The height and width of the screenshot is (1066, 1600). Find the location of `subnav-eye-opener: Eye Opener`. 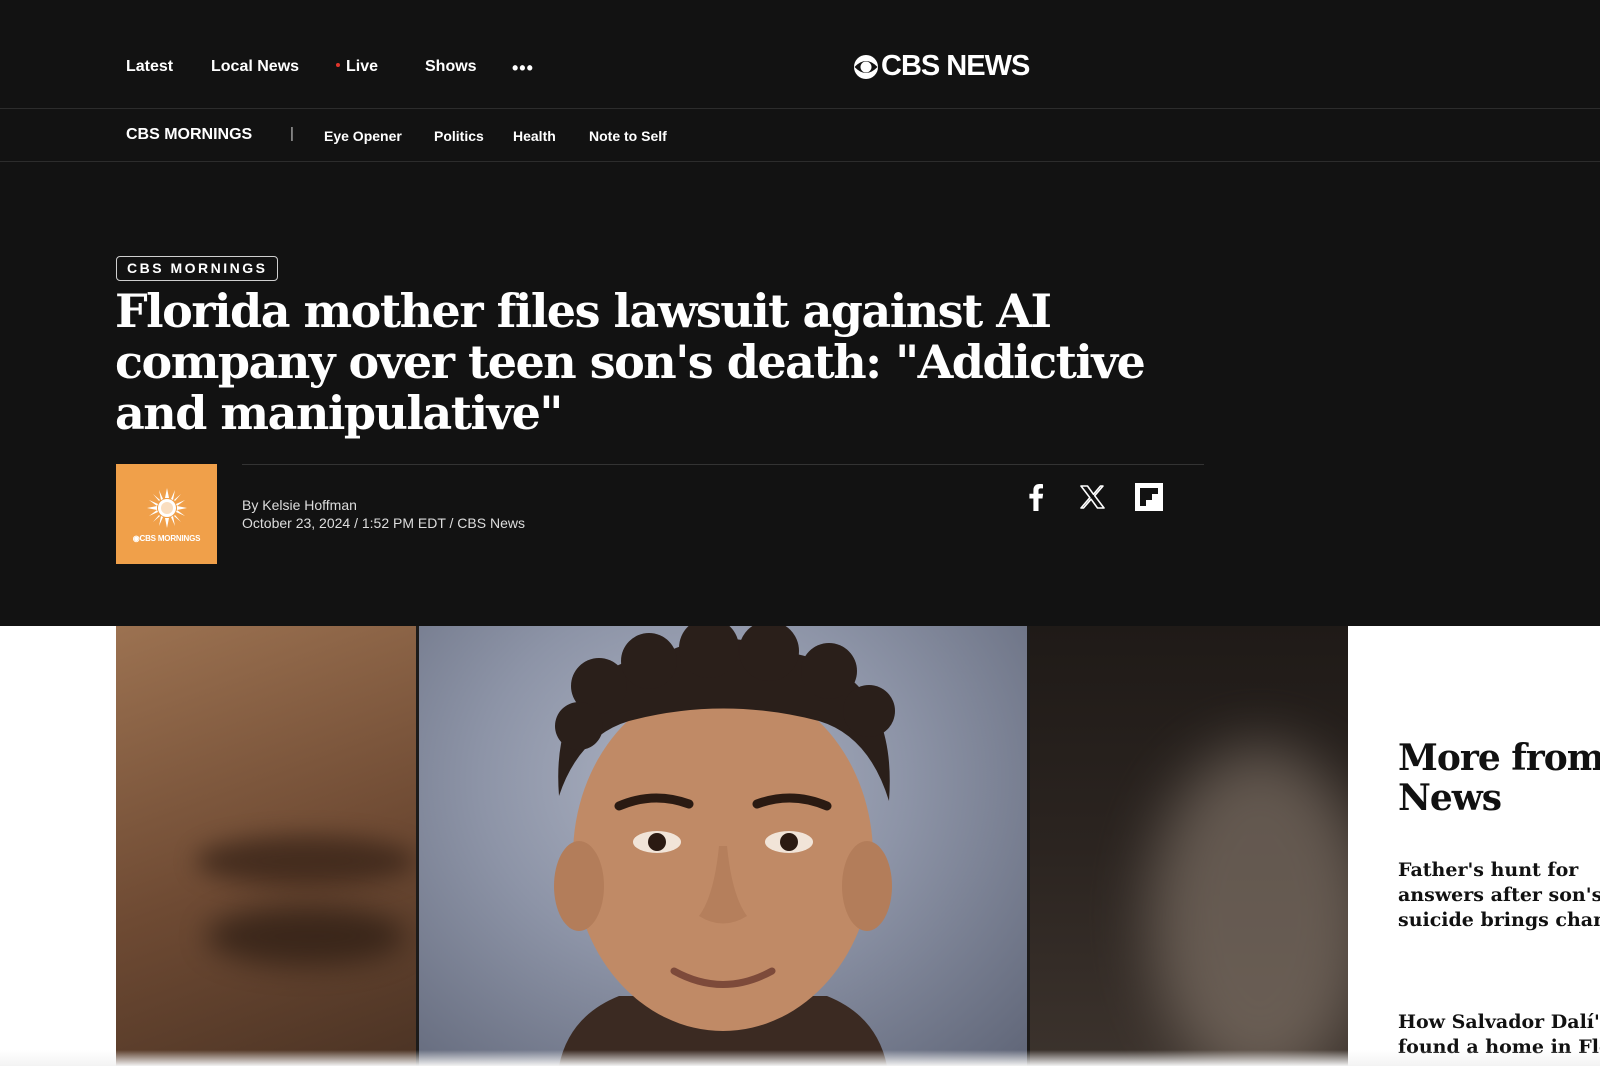

subnav-eye-opener: Eye Opener is located at coordinates (363, 136).